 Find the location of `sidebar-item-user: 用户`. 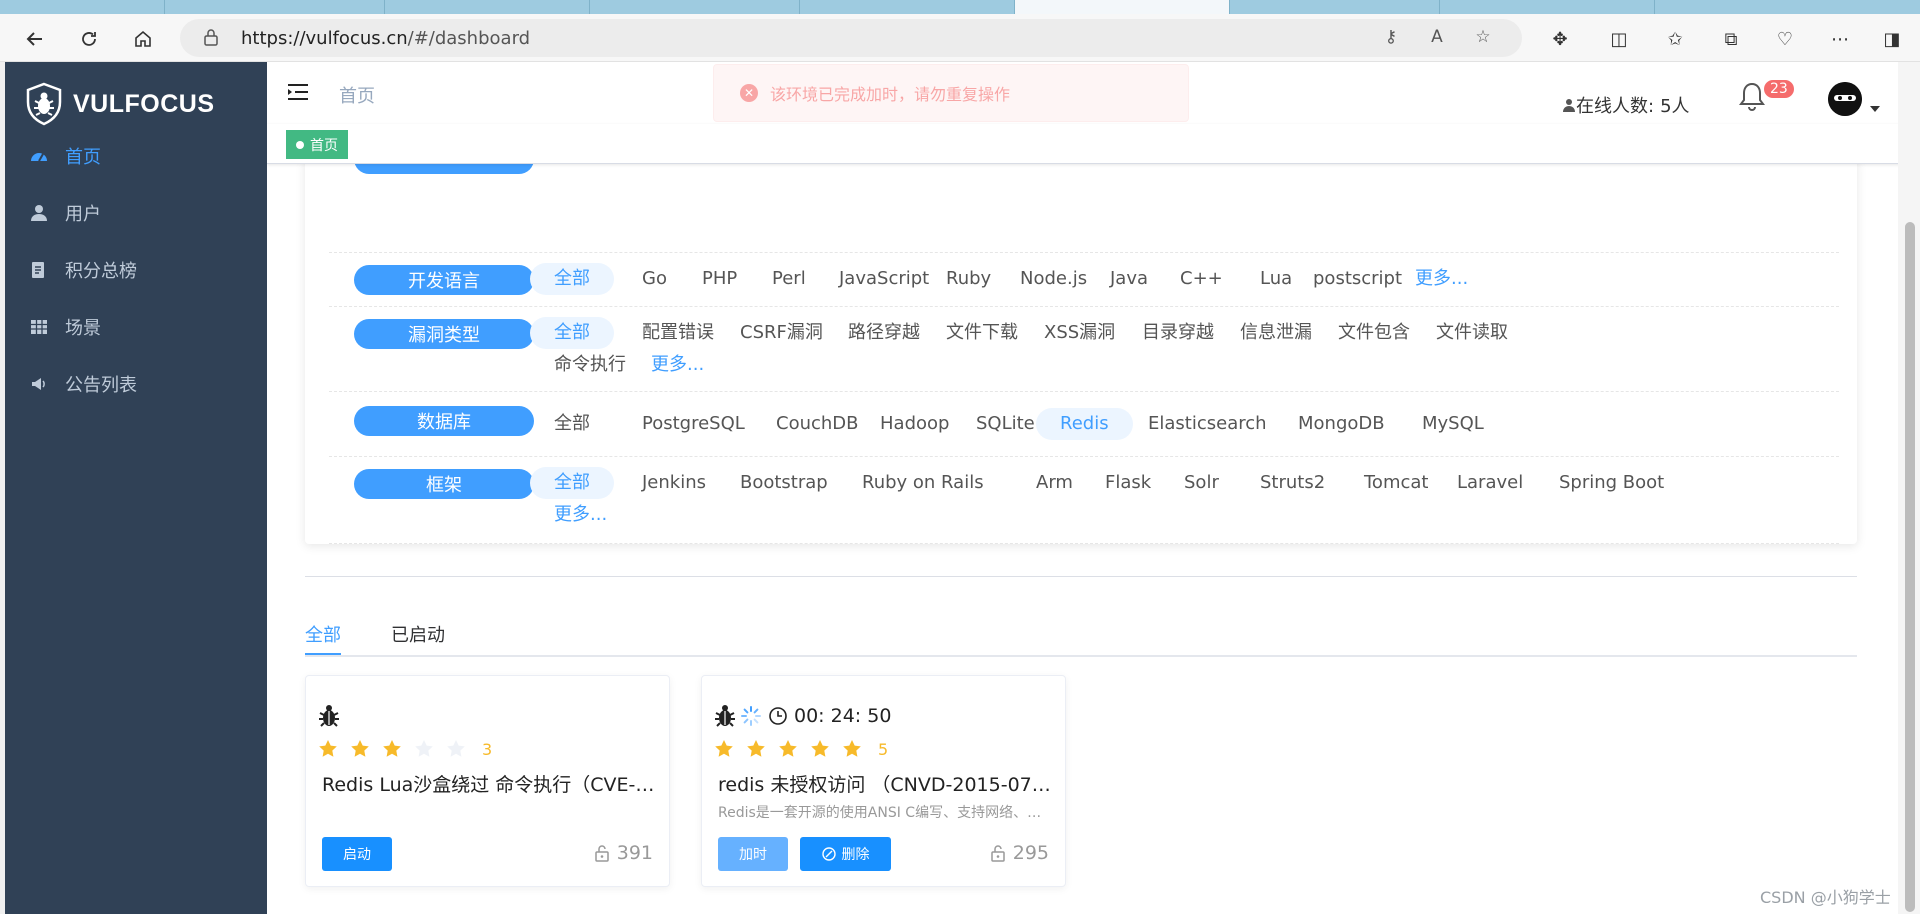

sidebar-item-user: 用户 is located at coordinates (136, 213).